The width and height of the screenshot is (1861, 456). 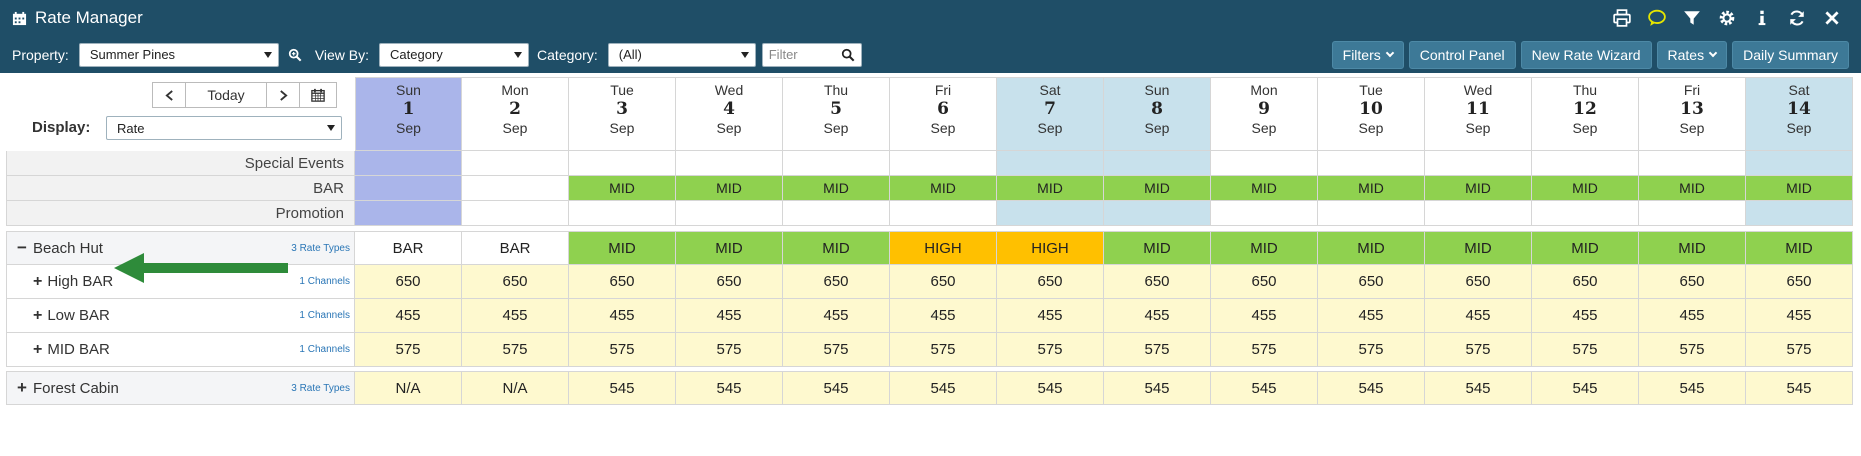 What do you see at coordinates (224, 128) in the screenshot?
I see `display-select: Rate` at bounding box center [224, 128].